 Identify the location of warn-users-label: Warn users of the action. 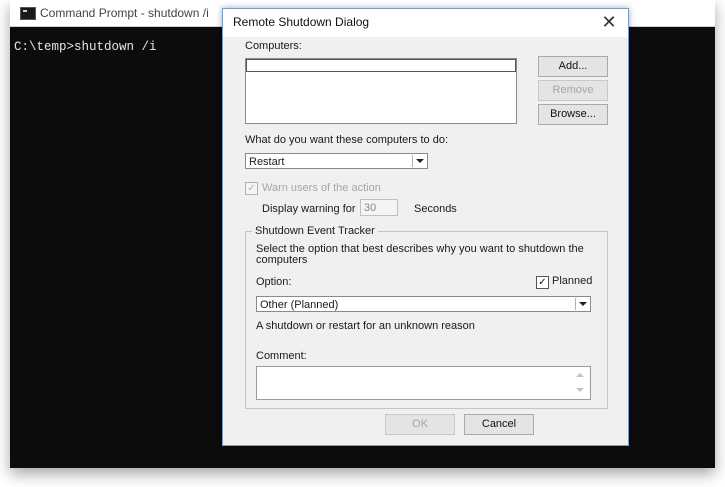
(321, 188).